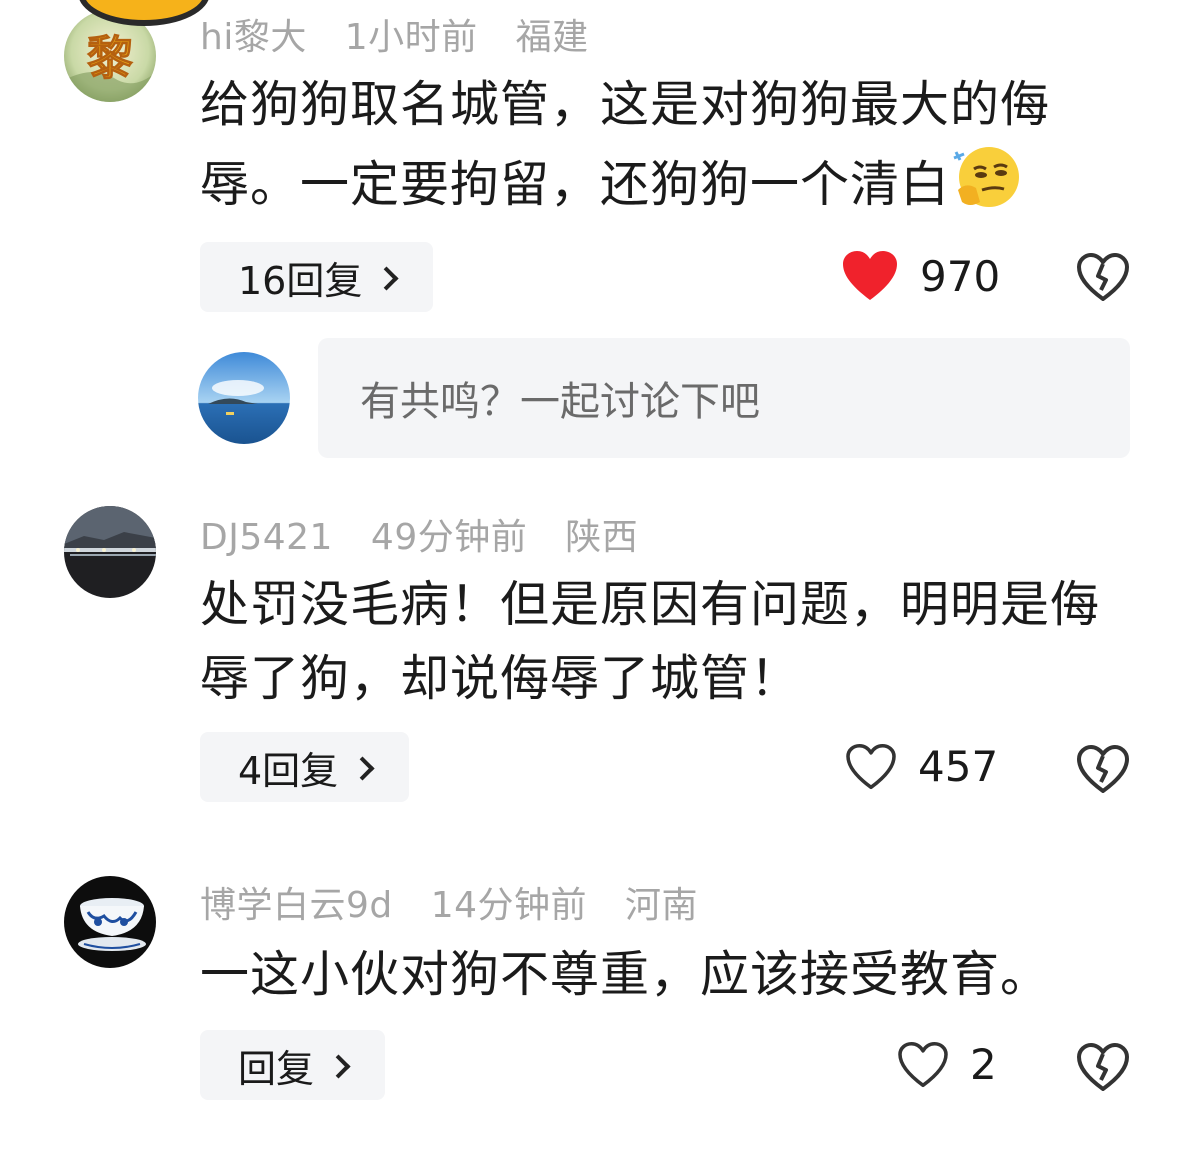  I want to click on comment-meta: 博学白云9d 14分钟前 河南, so click(462, 902).